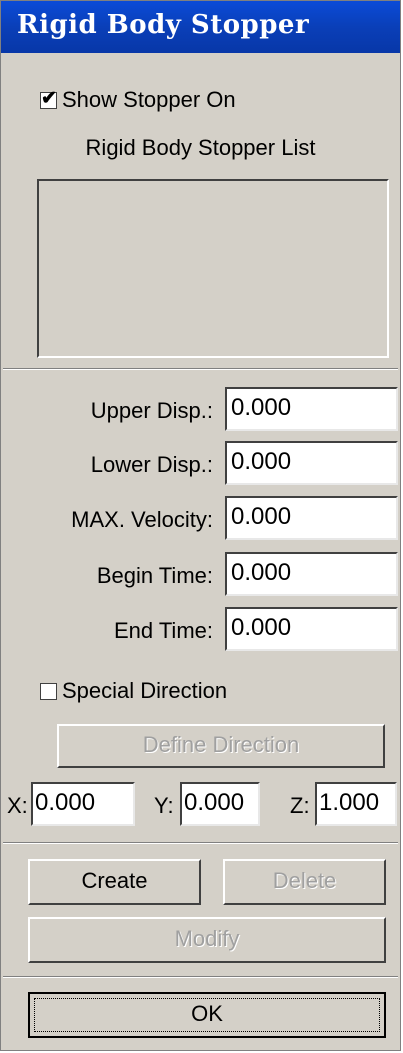 This screenshot has width=403, height=1053. I want to click on ok-label: OK, so click(207, 1013).